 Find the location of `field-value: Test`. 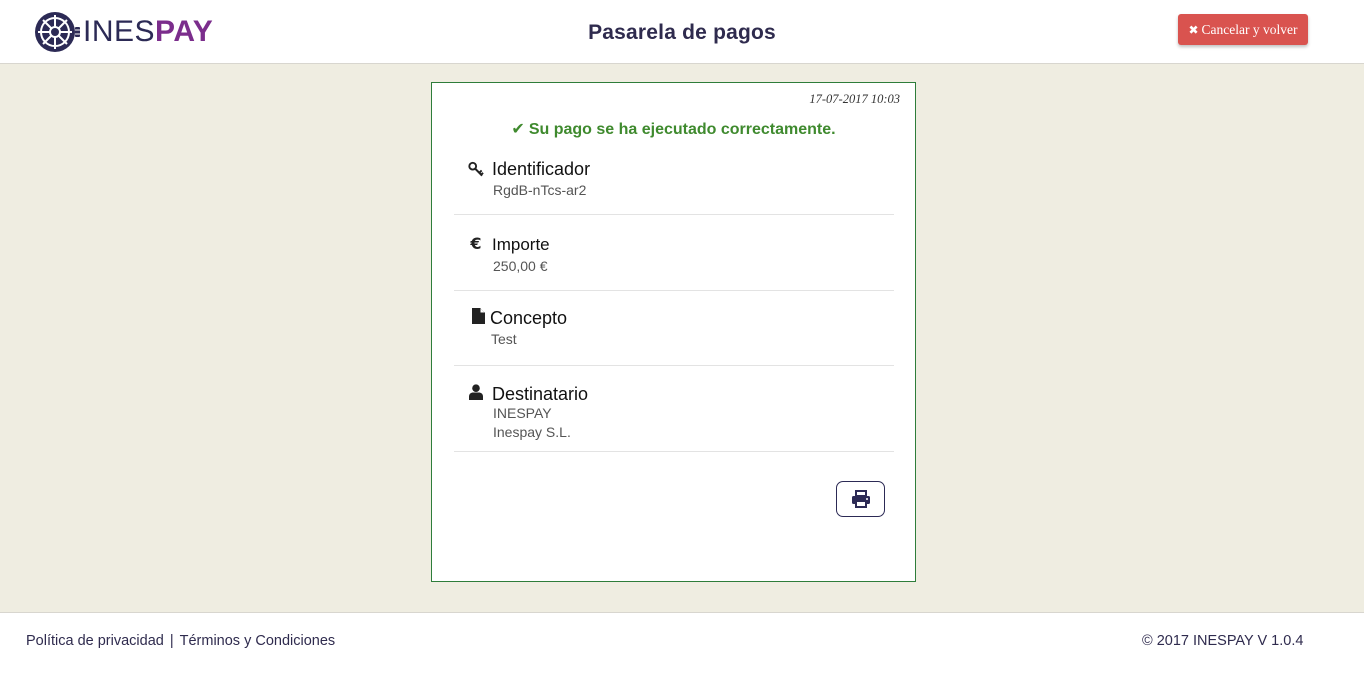

field-value: Test is located at coordinates (504, 339).